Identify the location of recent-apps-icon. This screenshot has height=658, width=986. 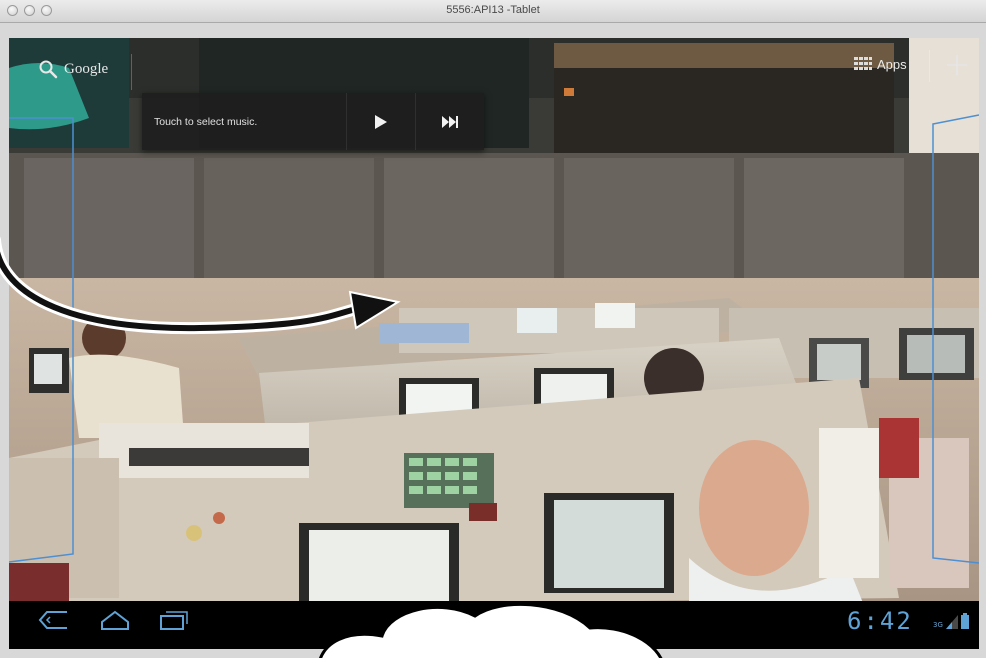
(174, 620).